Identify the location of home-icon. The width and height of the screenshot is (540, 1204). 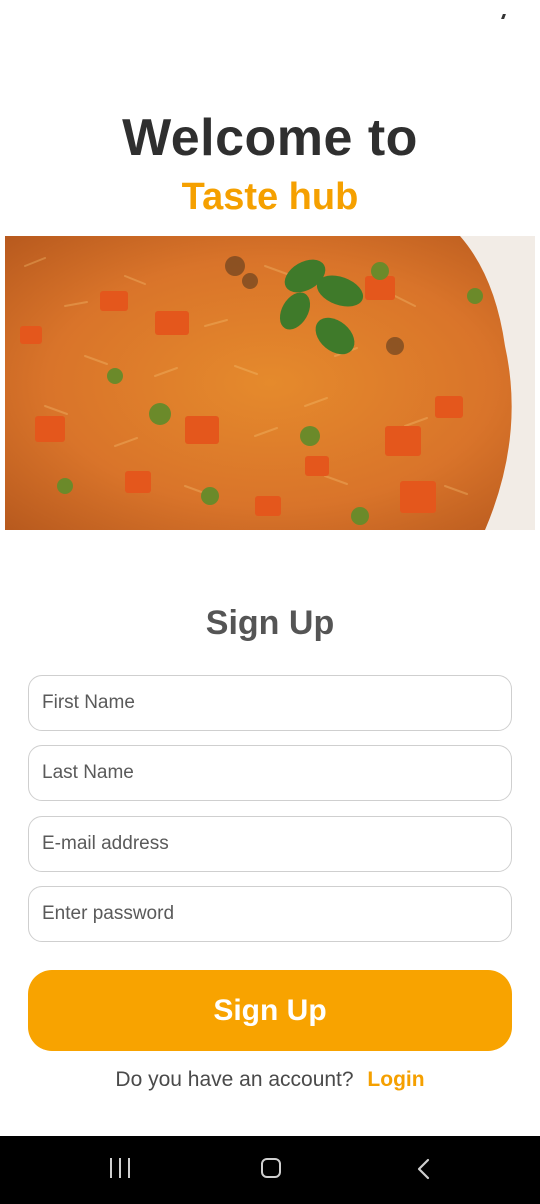
(271, 1168).